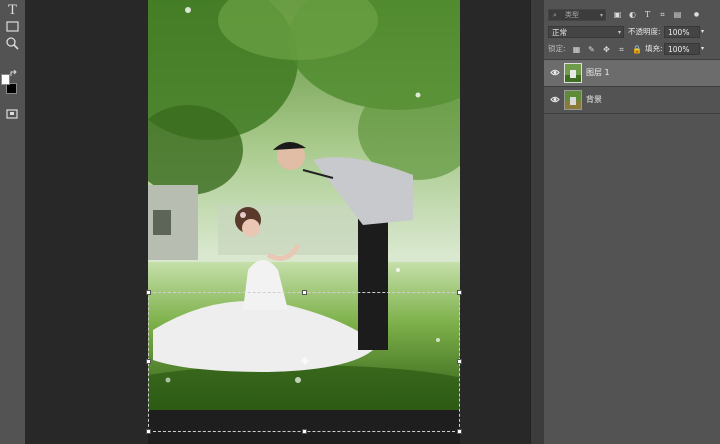  Describe the element at coordinates (559, 32) in the screenshot. I see `blend-mode-value: 正常` at that location.